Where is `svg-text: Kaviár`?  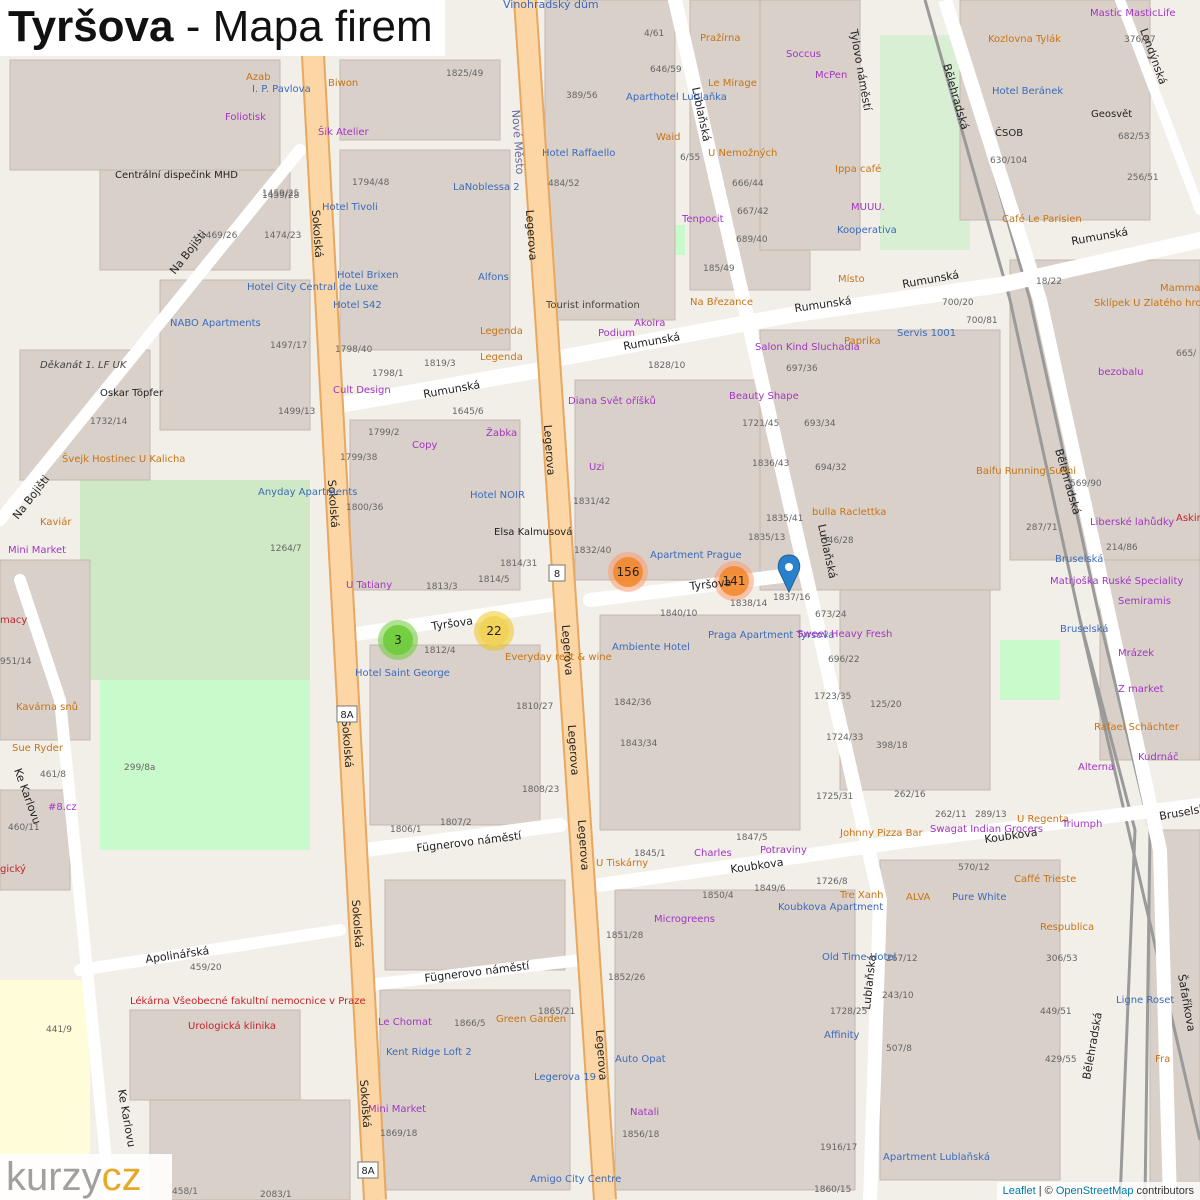
svg-text: Kaviár is located at coordinates (56, 522).